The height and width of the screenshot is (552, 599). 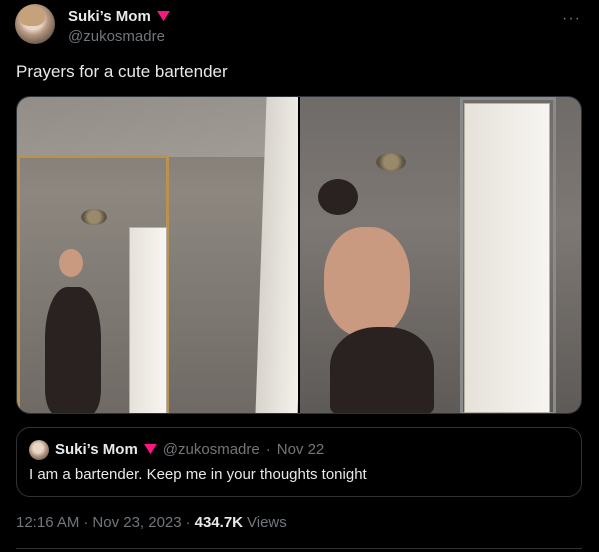 I want to click on quoted-display-name: Suki’s Mom, so click(x=96, y=449).